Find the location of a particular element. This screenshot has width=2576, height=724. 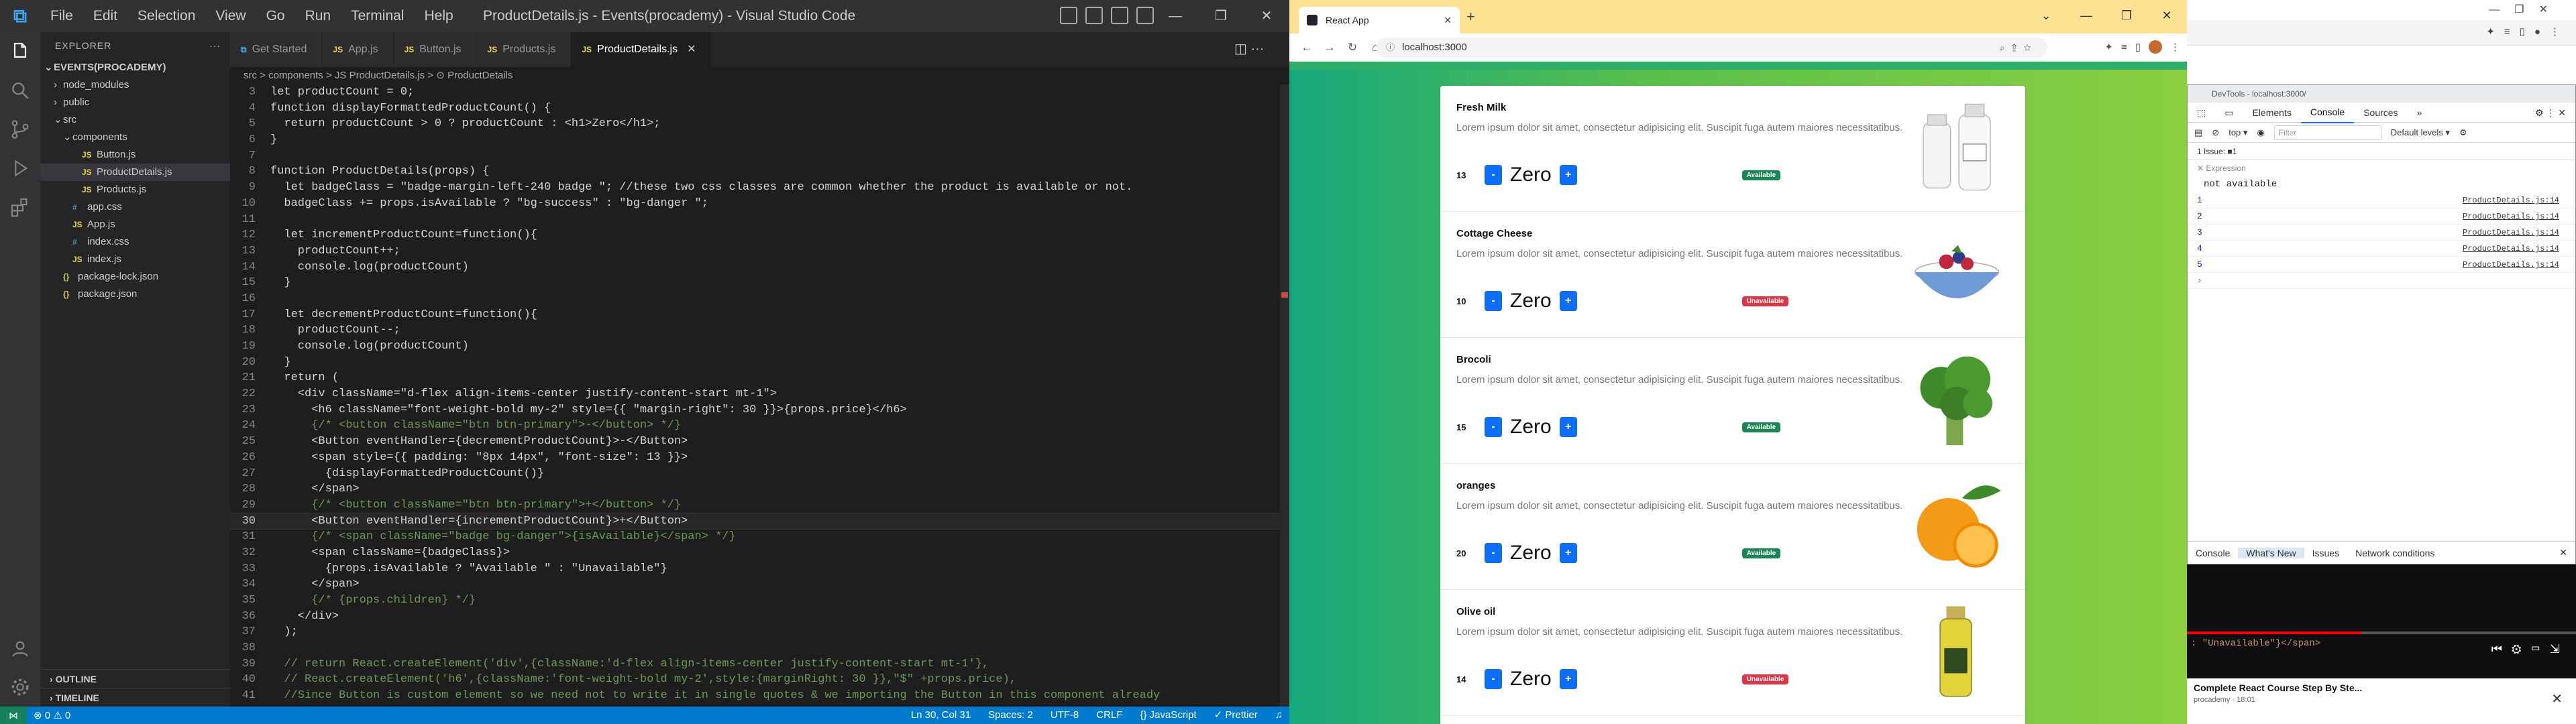

language-mode: {} JavaScript is located at coordinates (1168, 715).